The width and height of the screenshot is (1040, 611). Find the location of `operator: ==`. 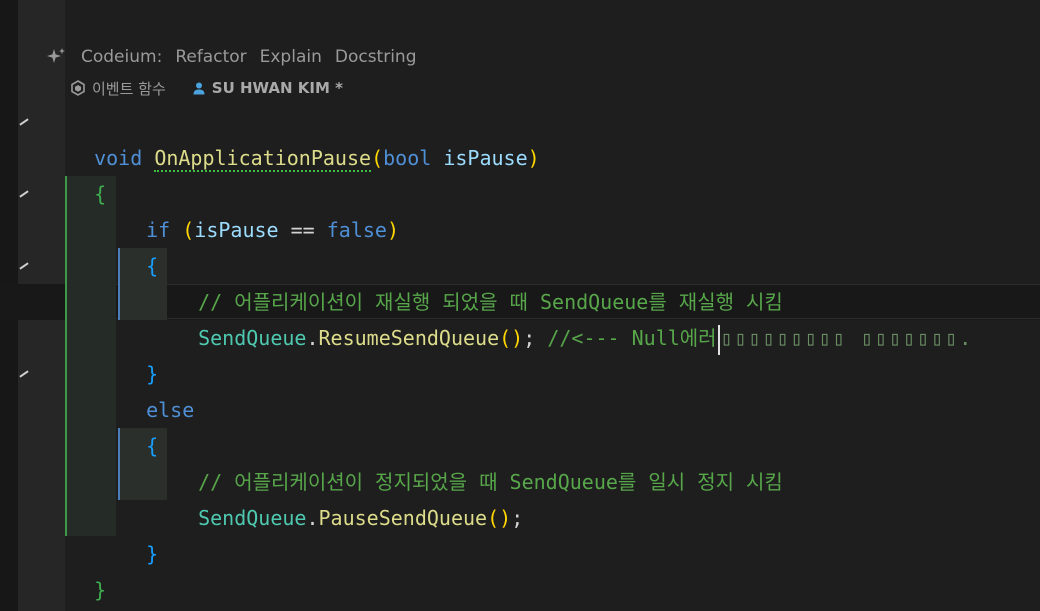

operator: == is located at coordinates (302, 230).